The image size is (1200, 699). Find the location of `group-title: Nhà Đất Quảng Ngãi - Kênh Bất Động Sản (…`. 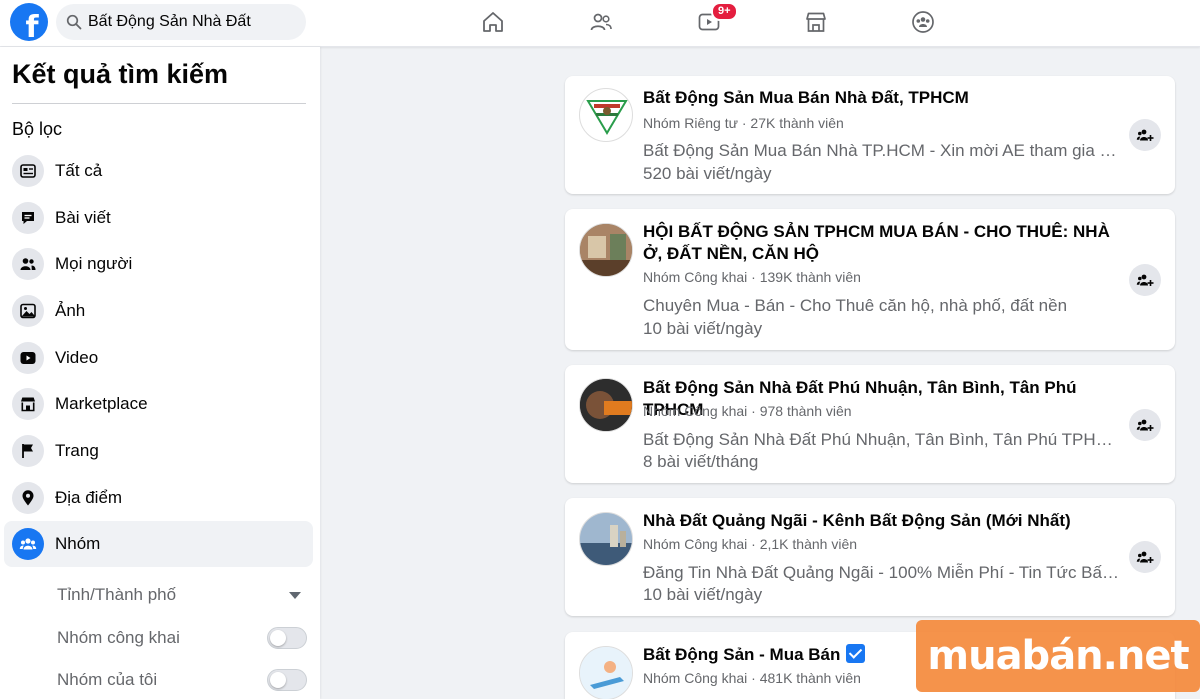

group-title: Nhà Đất Quảng Ngãi - Kênh Bất Động Sản (… is located at coordinates (888, 521).